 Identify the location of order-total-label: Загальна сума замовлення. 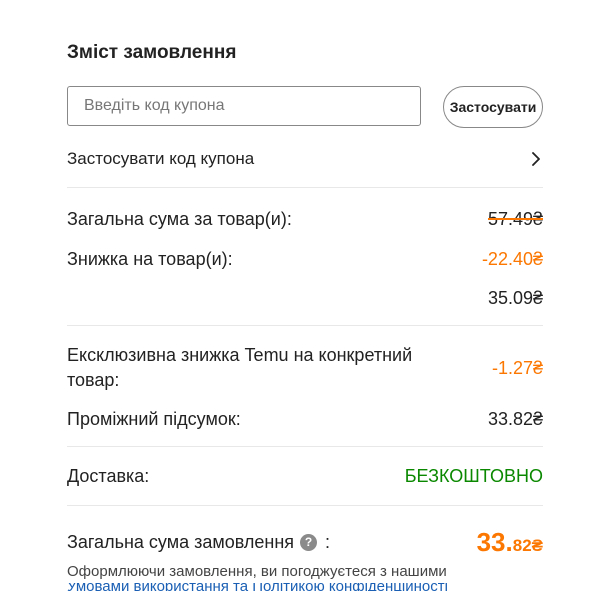
(181, 541).